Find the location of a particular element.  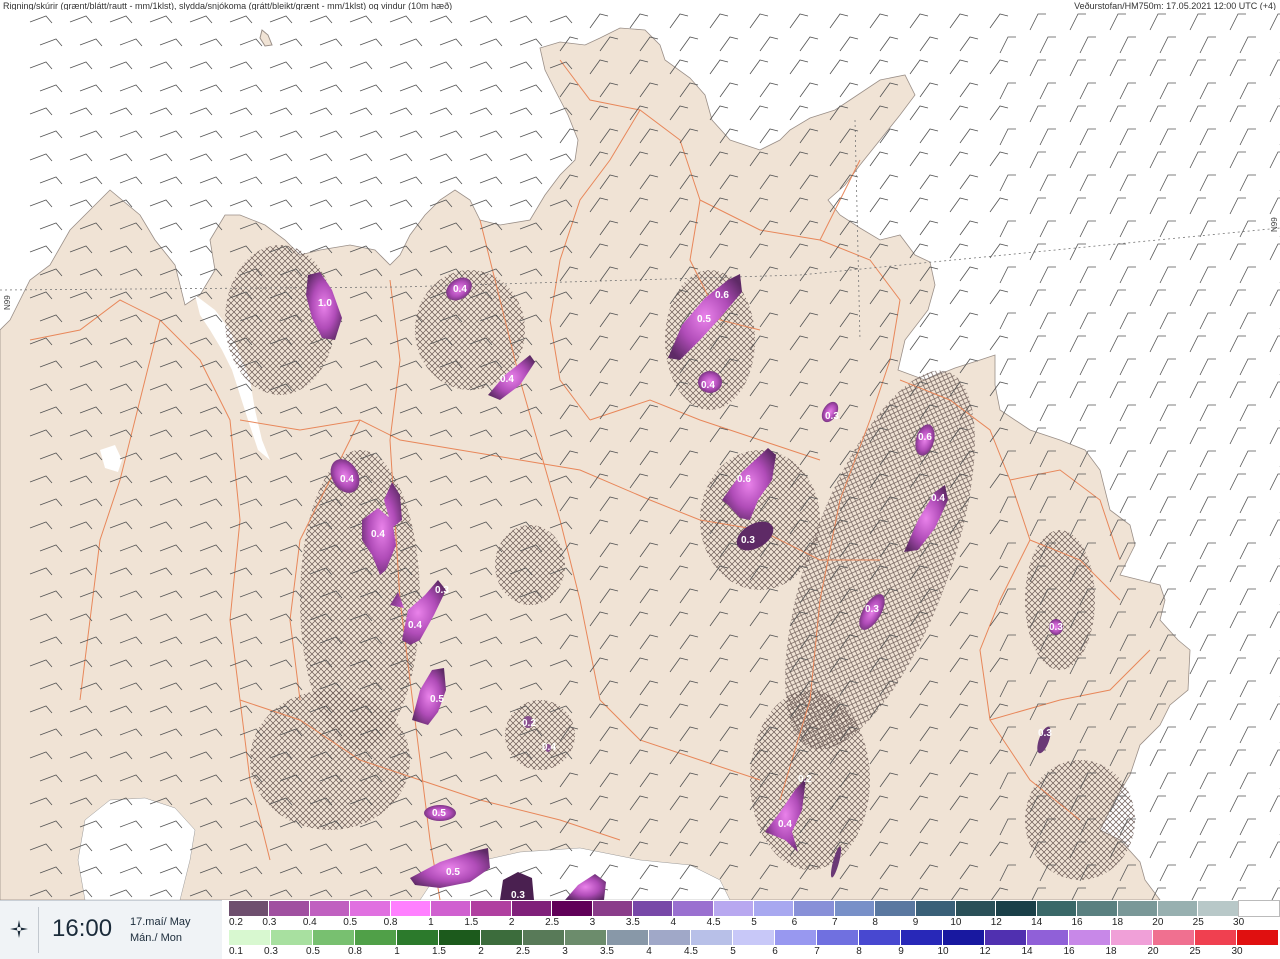

legend-sleet-label: 3.5 is located at coordinates (632, 922).